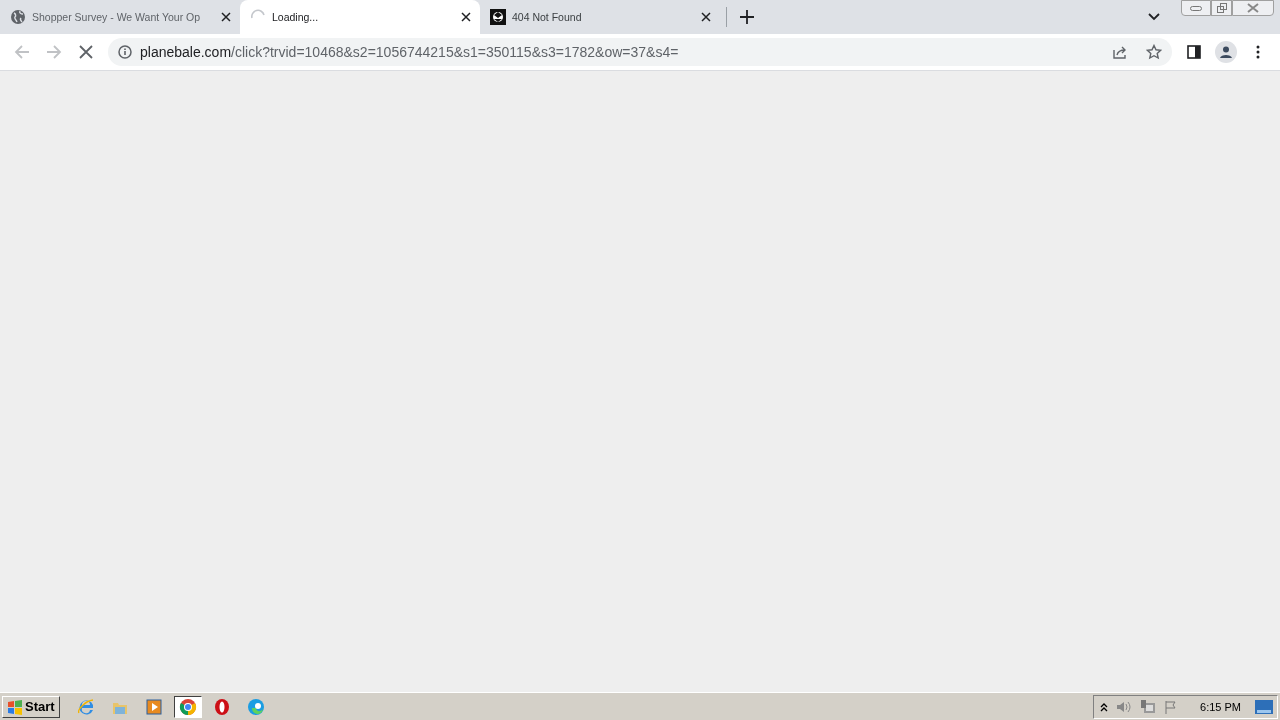 The height and width of the screenshot is (720, 1280). Describe the element at coordinates (1148, 706) in the screenshot. I see `network-icon` at that location.